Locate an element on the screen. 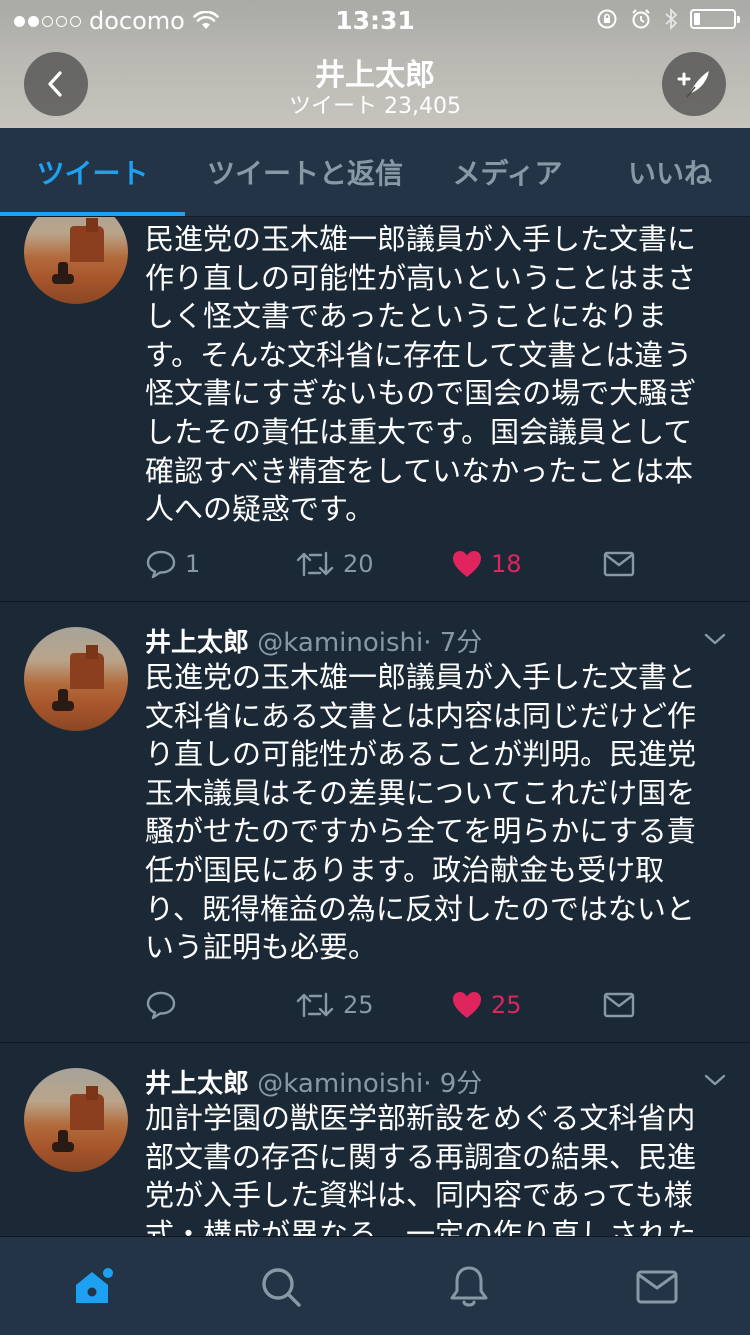  tab-tweets: ツイート is located at coordinates (92, 172).